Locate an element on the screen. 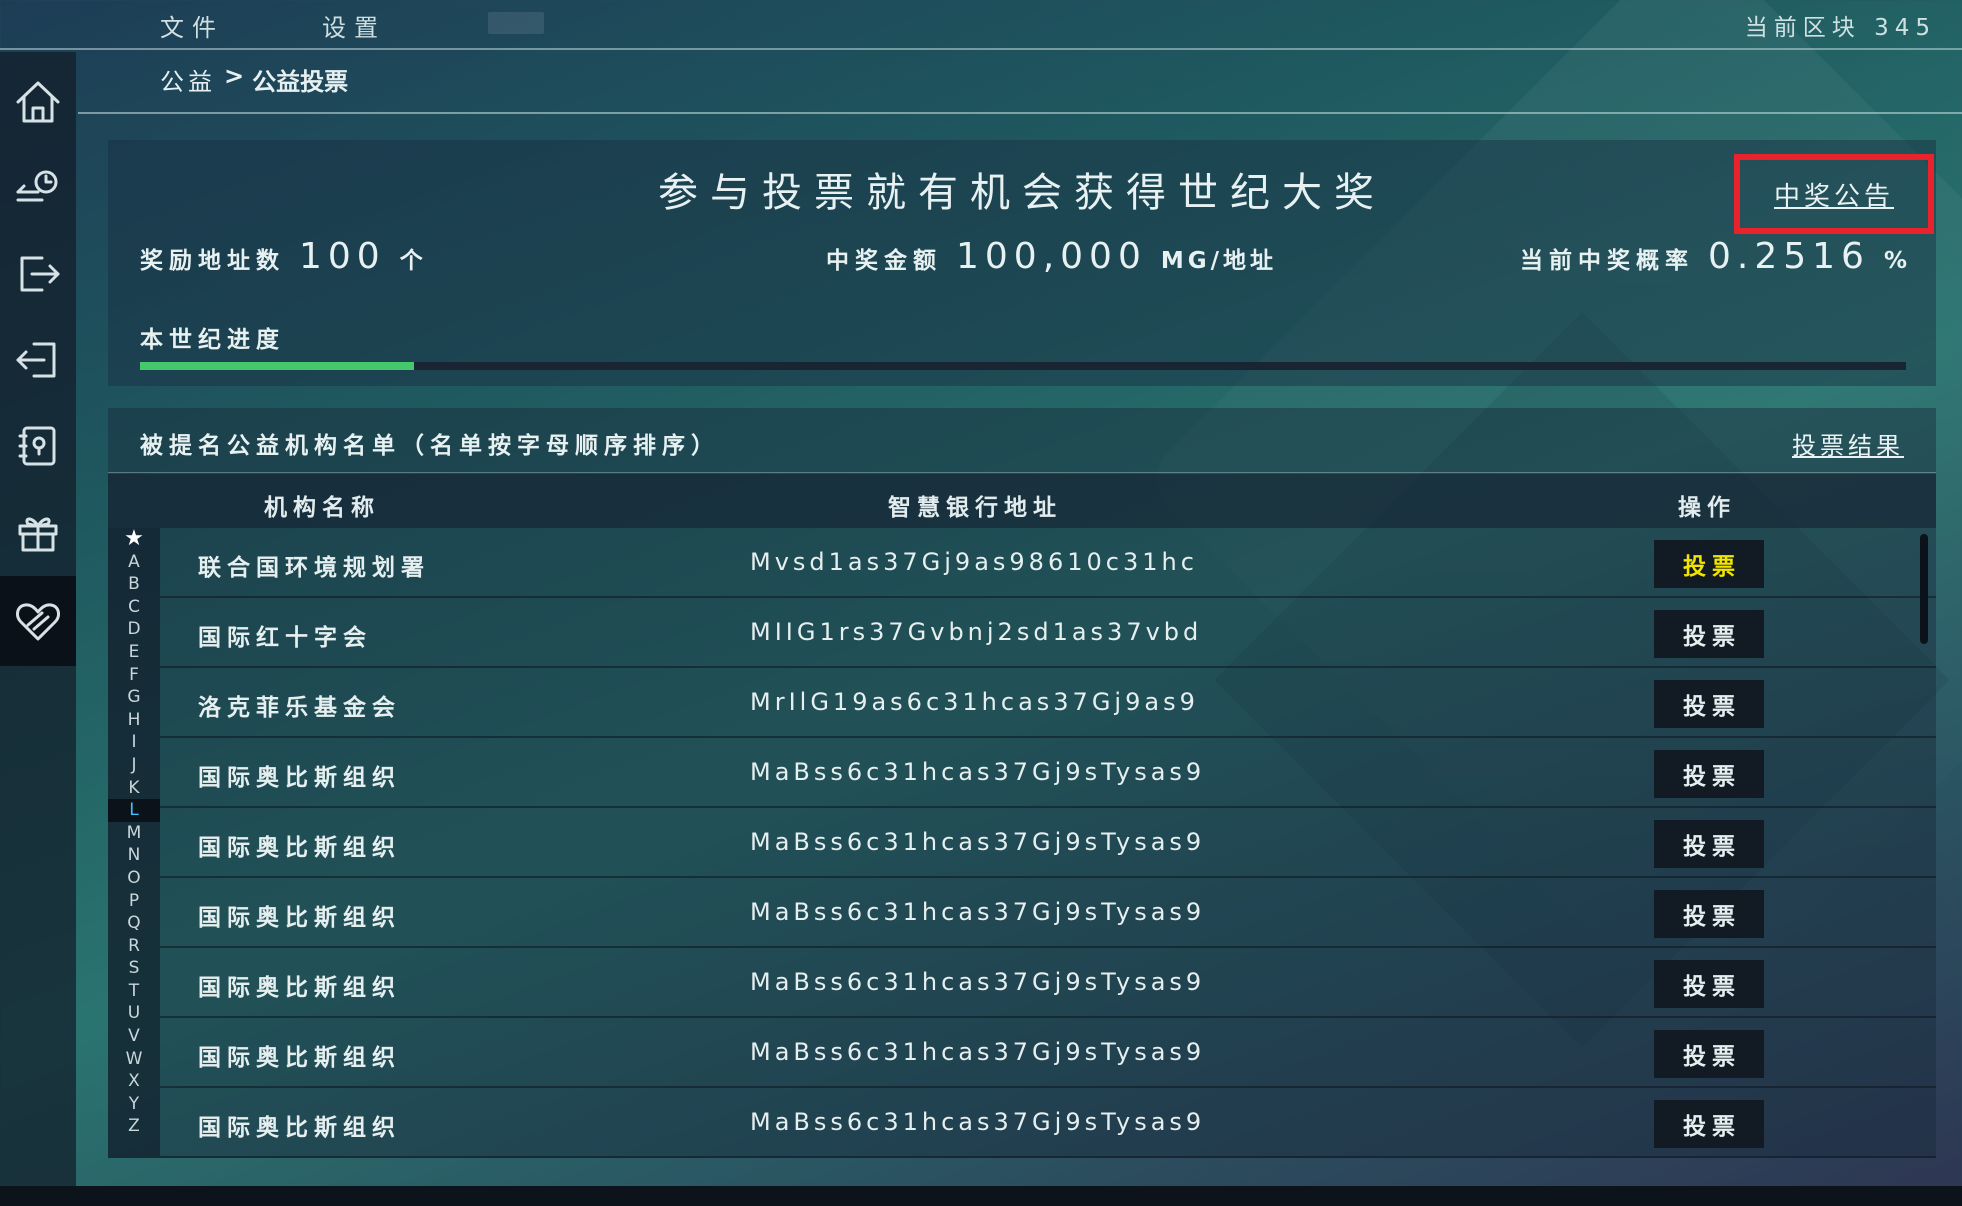 The width and height of the screenshot is (1962, 1206). reward-count-unit: 个 is located at coordinates (413, 261).